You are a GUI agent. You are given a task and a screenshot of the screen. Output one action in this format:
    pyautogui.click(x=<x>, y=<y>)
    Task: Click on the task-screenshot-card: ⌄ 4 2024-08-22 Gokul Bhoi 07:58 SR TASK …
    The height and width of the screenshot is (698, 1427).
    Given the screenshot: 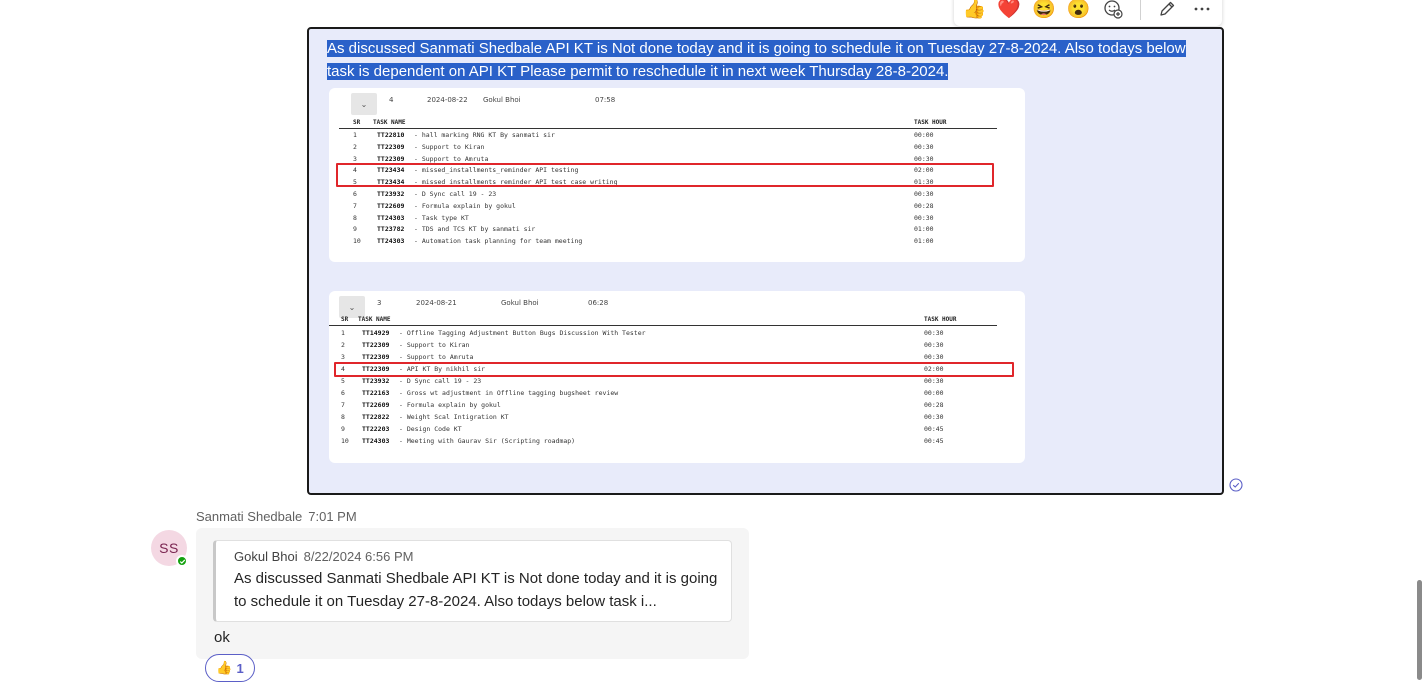 What is the action you would take?
    pyautogui.click(x=677, y=175)
    